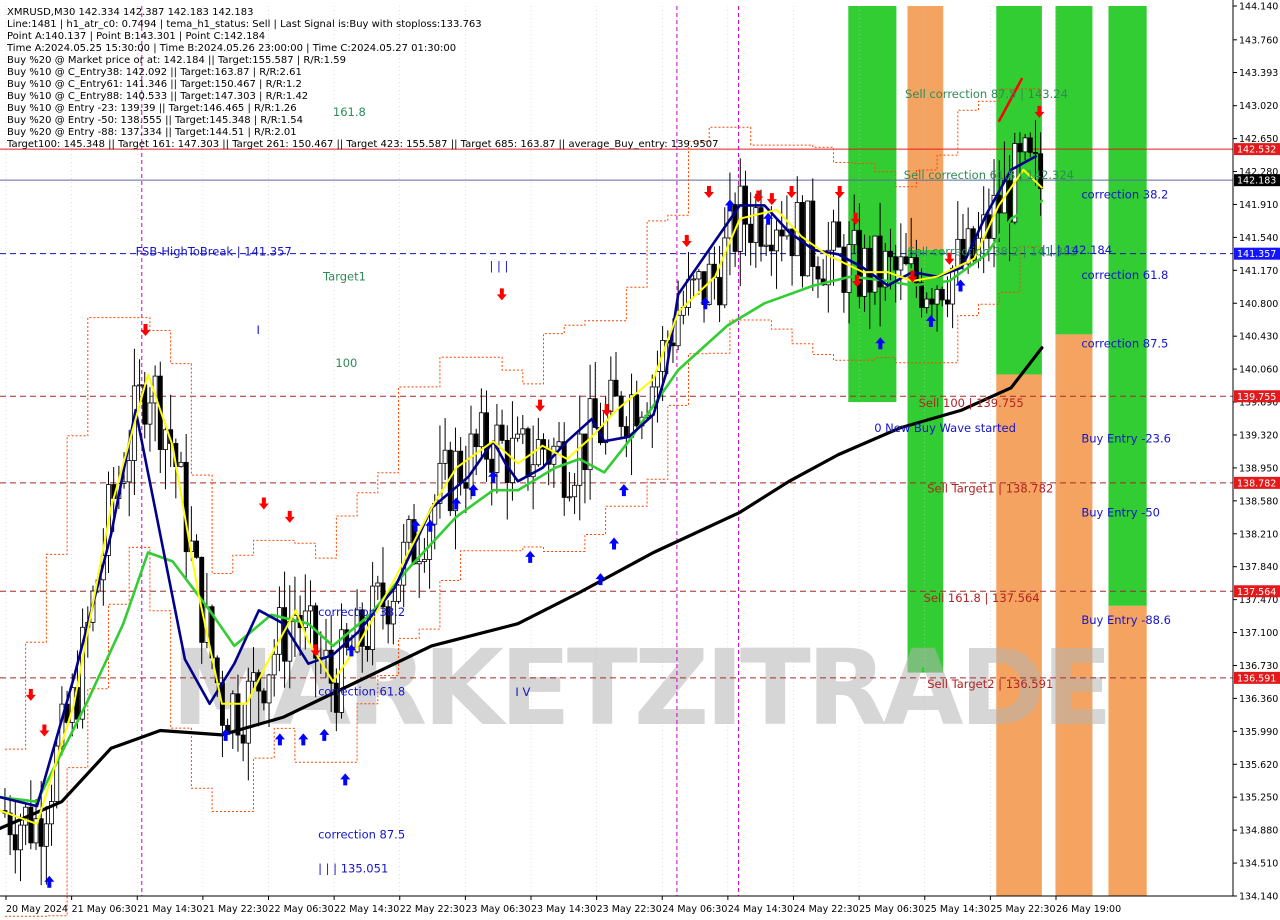  I want to click on time-tick-label: 24 May 06:30, so click(694, 909).